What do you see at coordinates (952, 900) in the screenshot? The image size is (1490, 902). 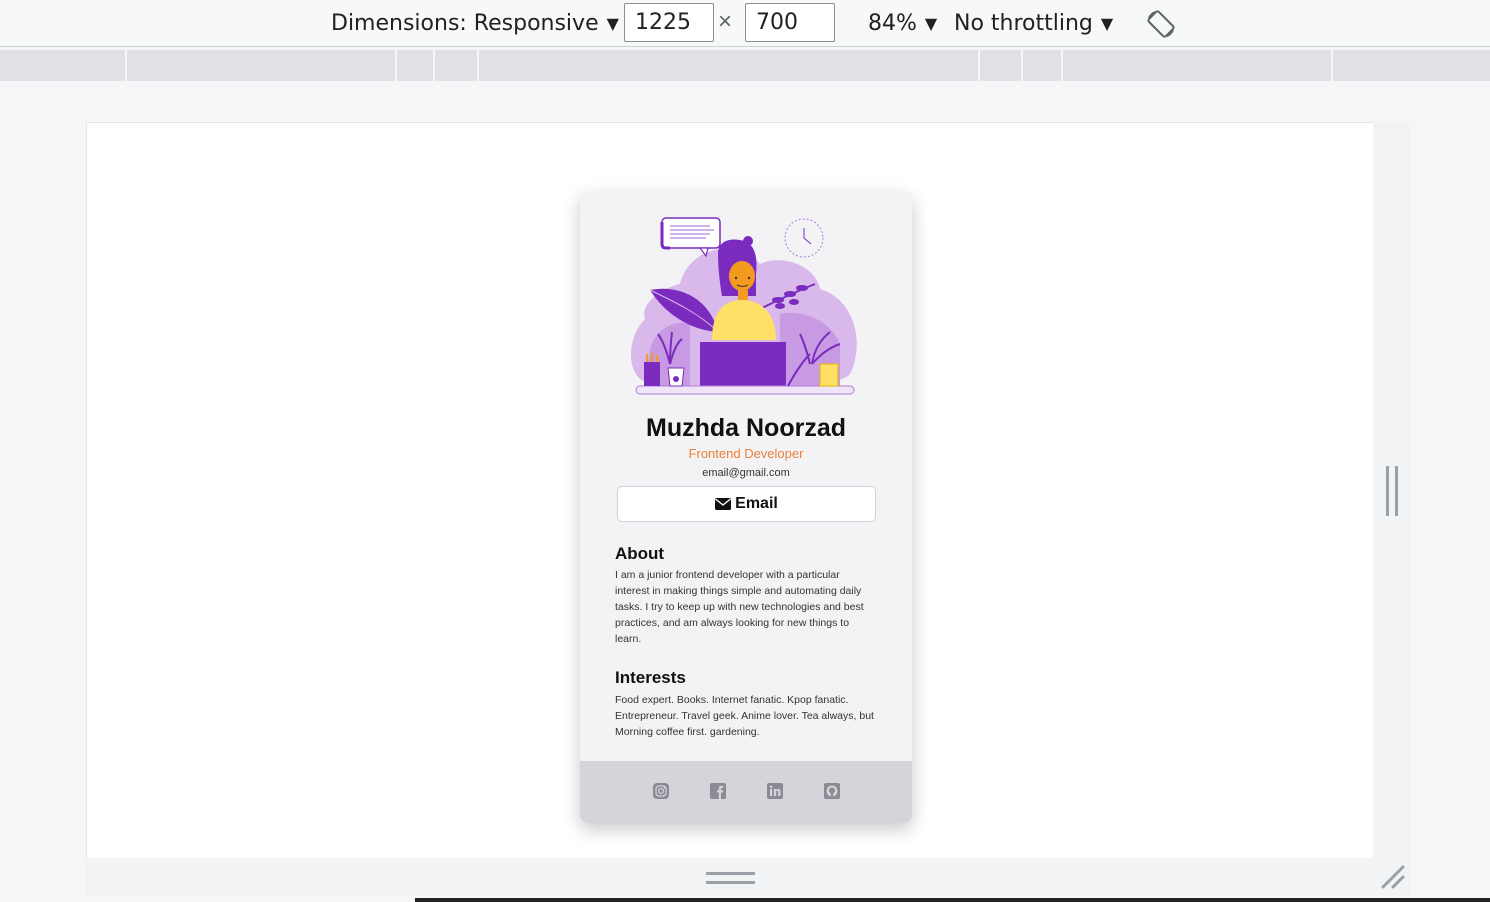 I see `taskbar-strip` at bounding box center [952, 900].